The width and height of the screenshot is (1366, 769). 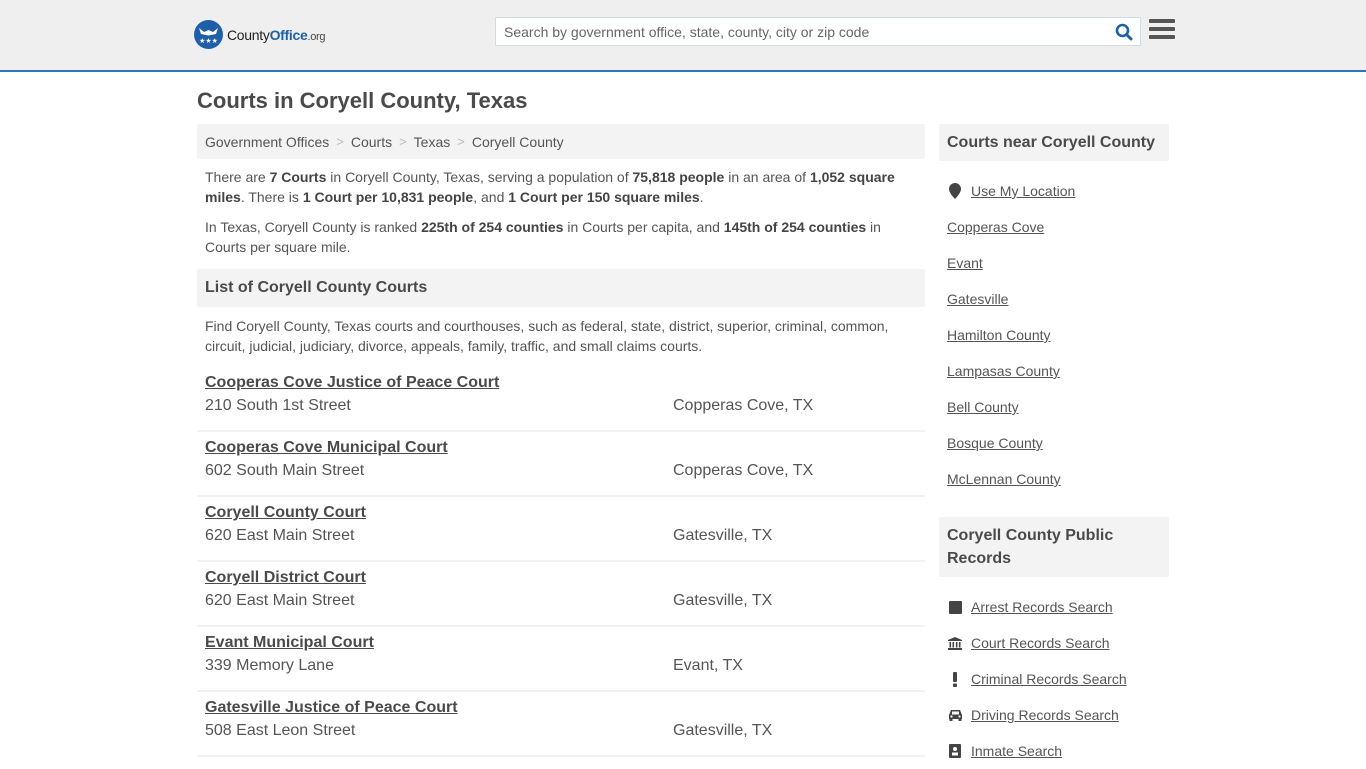 I want to click on nearby-item: Evant, so click(x=1054, y=263).